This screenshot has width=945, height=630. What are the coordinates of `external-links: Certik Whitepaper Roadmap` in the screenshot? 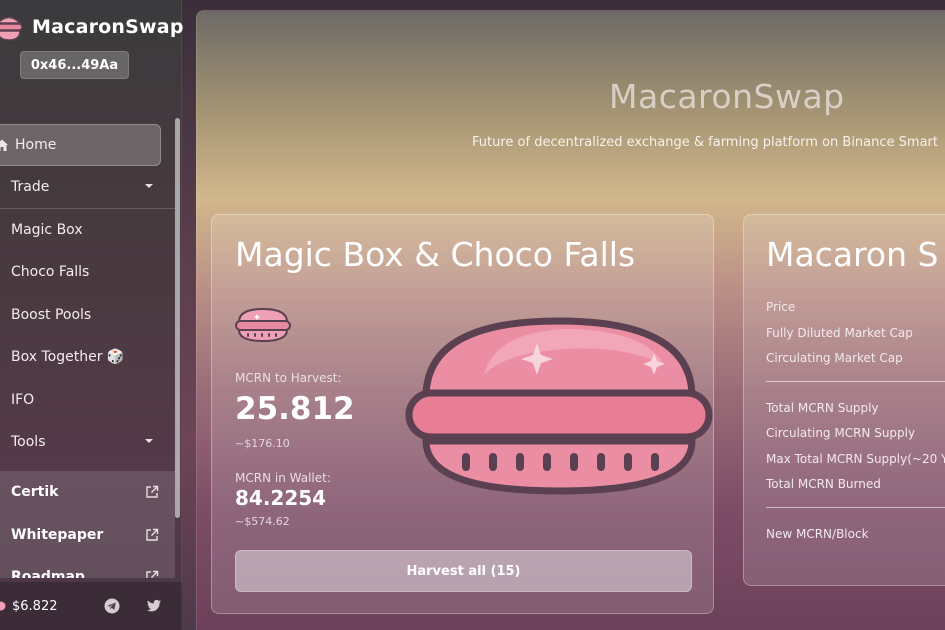 It's located at (87, 524).